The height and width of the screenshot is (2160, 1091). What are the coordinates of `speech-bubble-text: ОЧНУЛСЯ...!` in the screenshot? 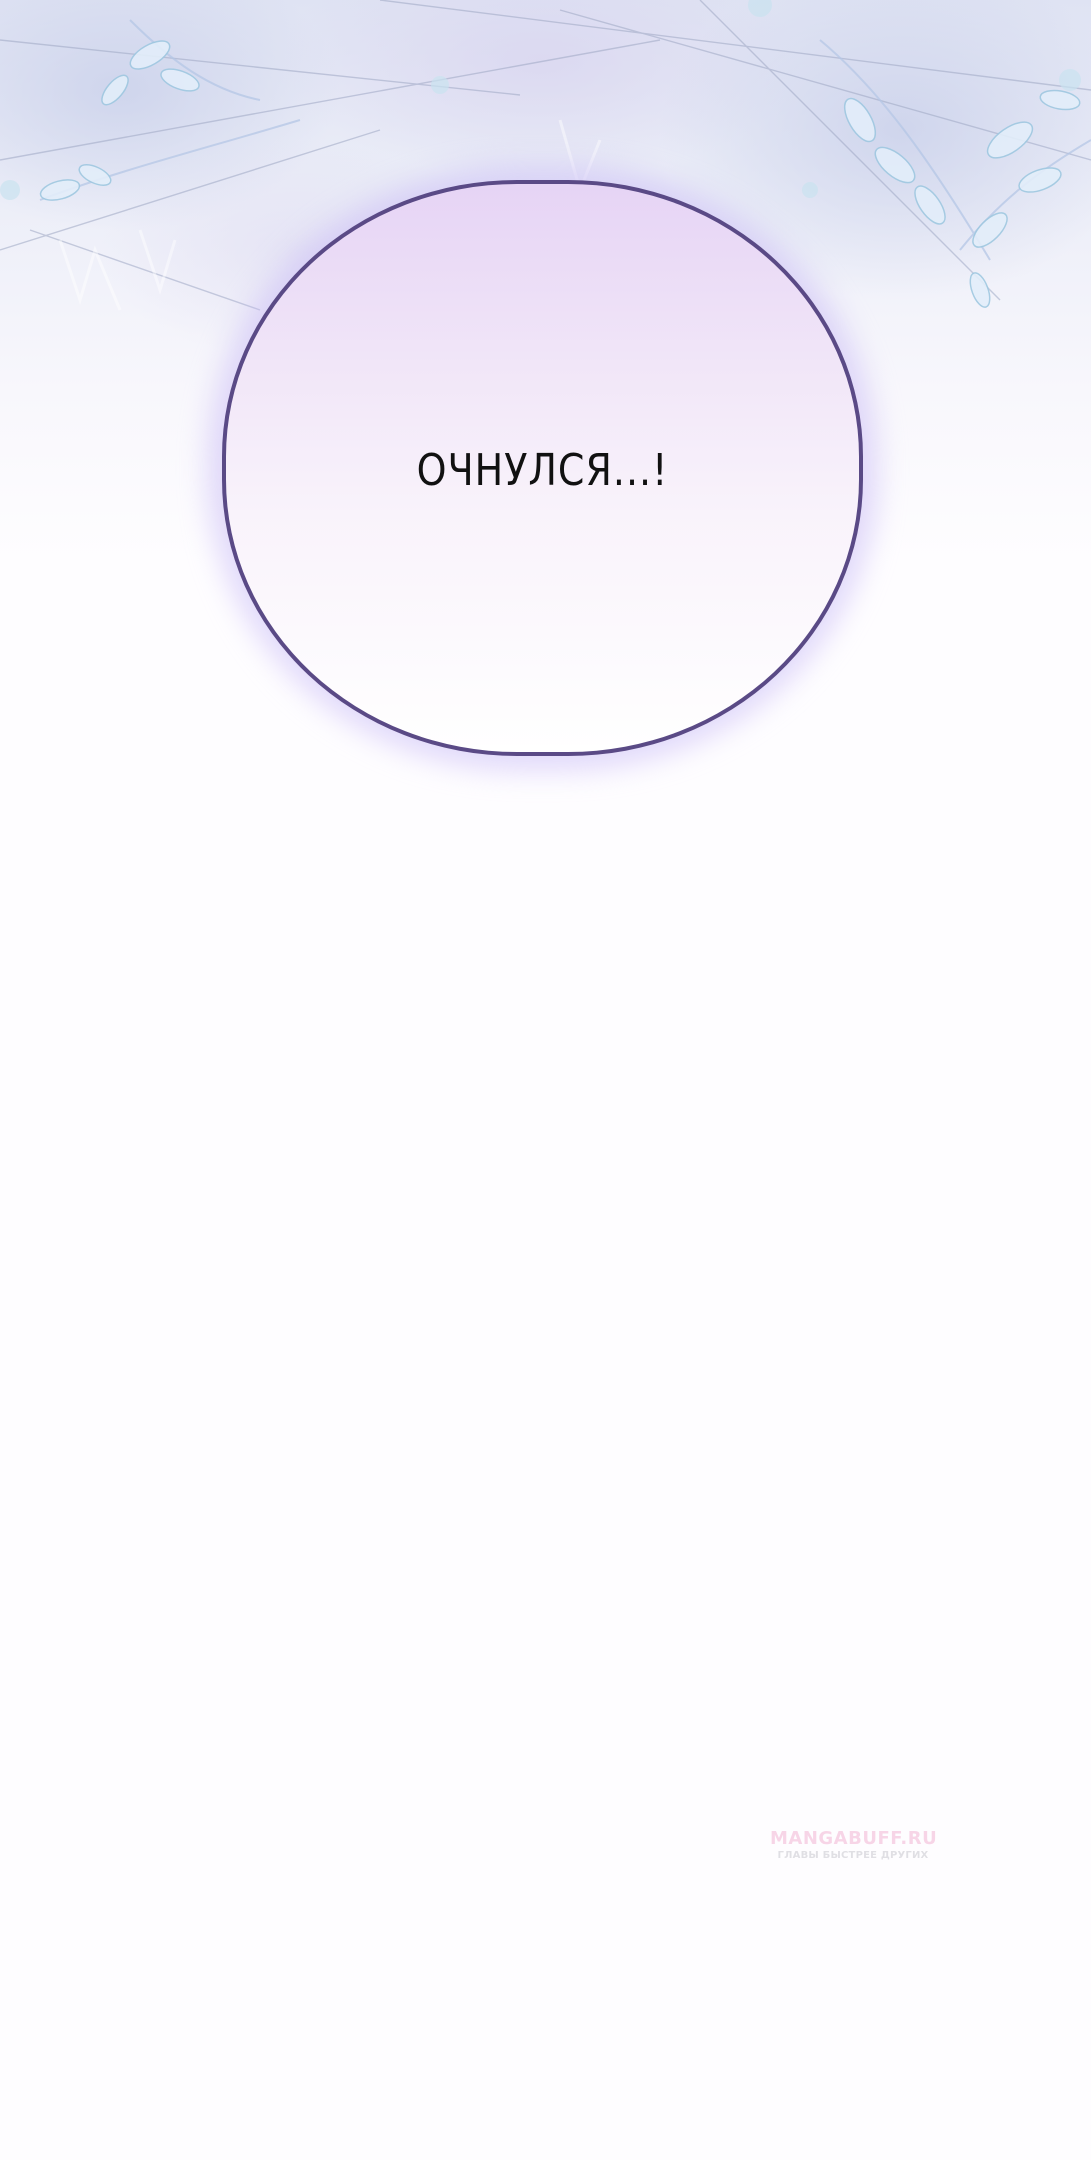 It's located at (542, 470).